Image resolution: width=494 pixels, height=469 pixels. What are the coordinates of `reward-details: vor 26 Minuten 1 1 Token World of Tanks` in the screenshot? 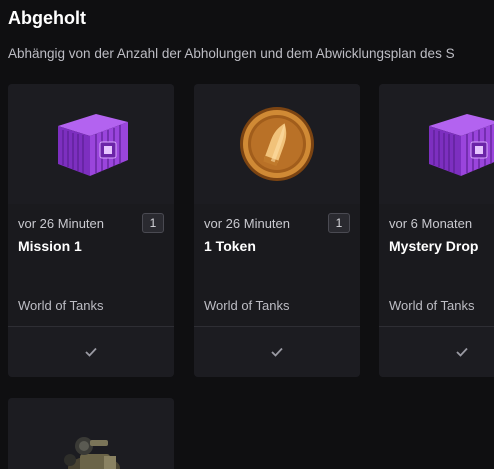 It's located at (277, 265).